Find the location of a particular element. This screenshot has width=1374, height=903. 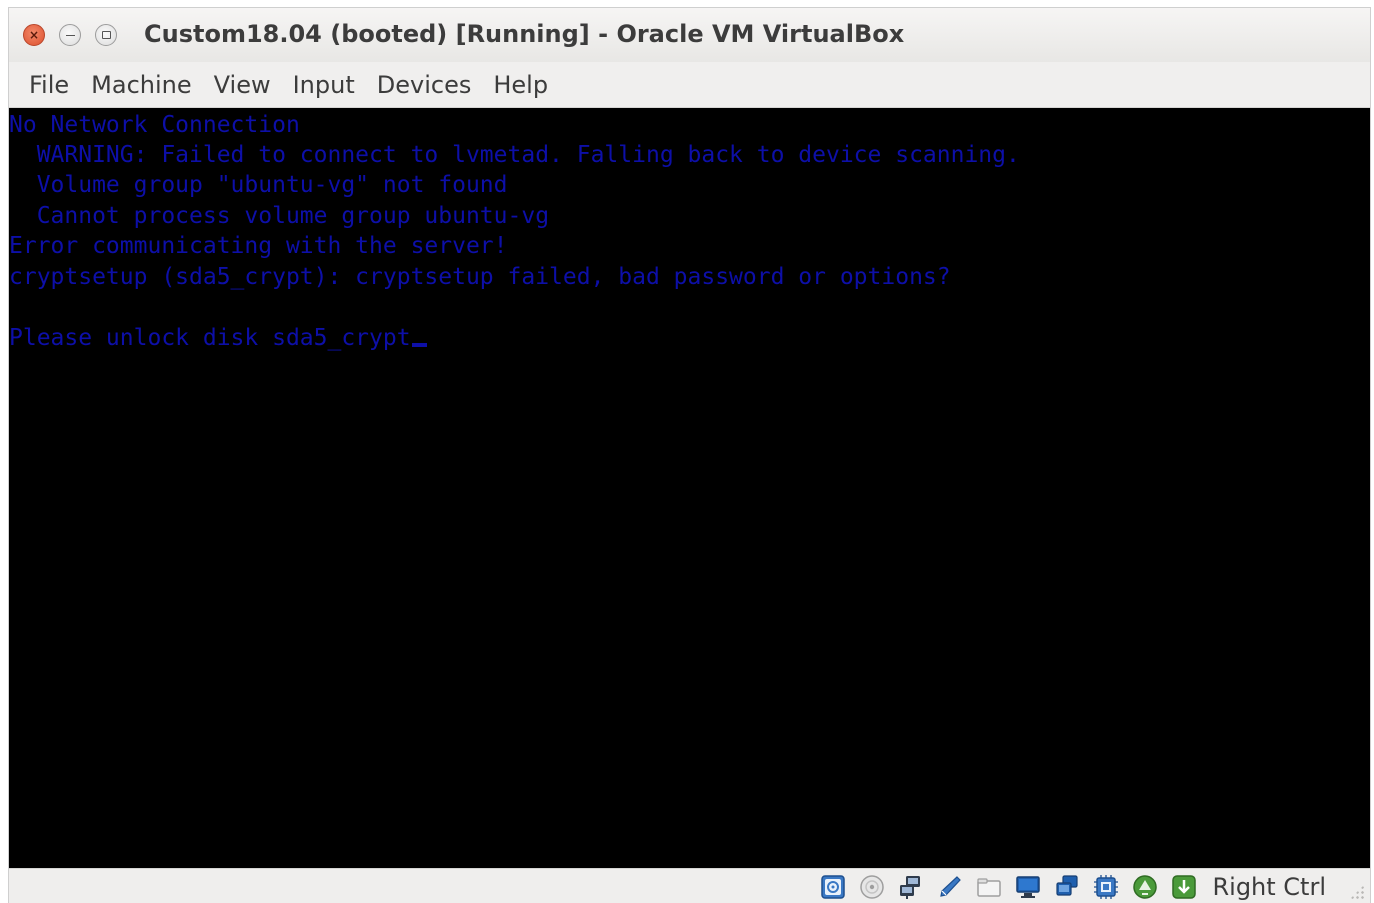

console-line: Error communicating with the server! is located at coordinates (258, 246).